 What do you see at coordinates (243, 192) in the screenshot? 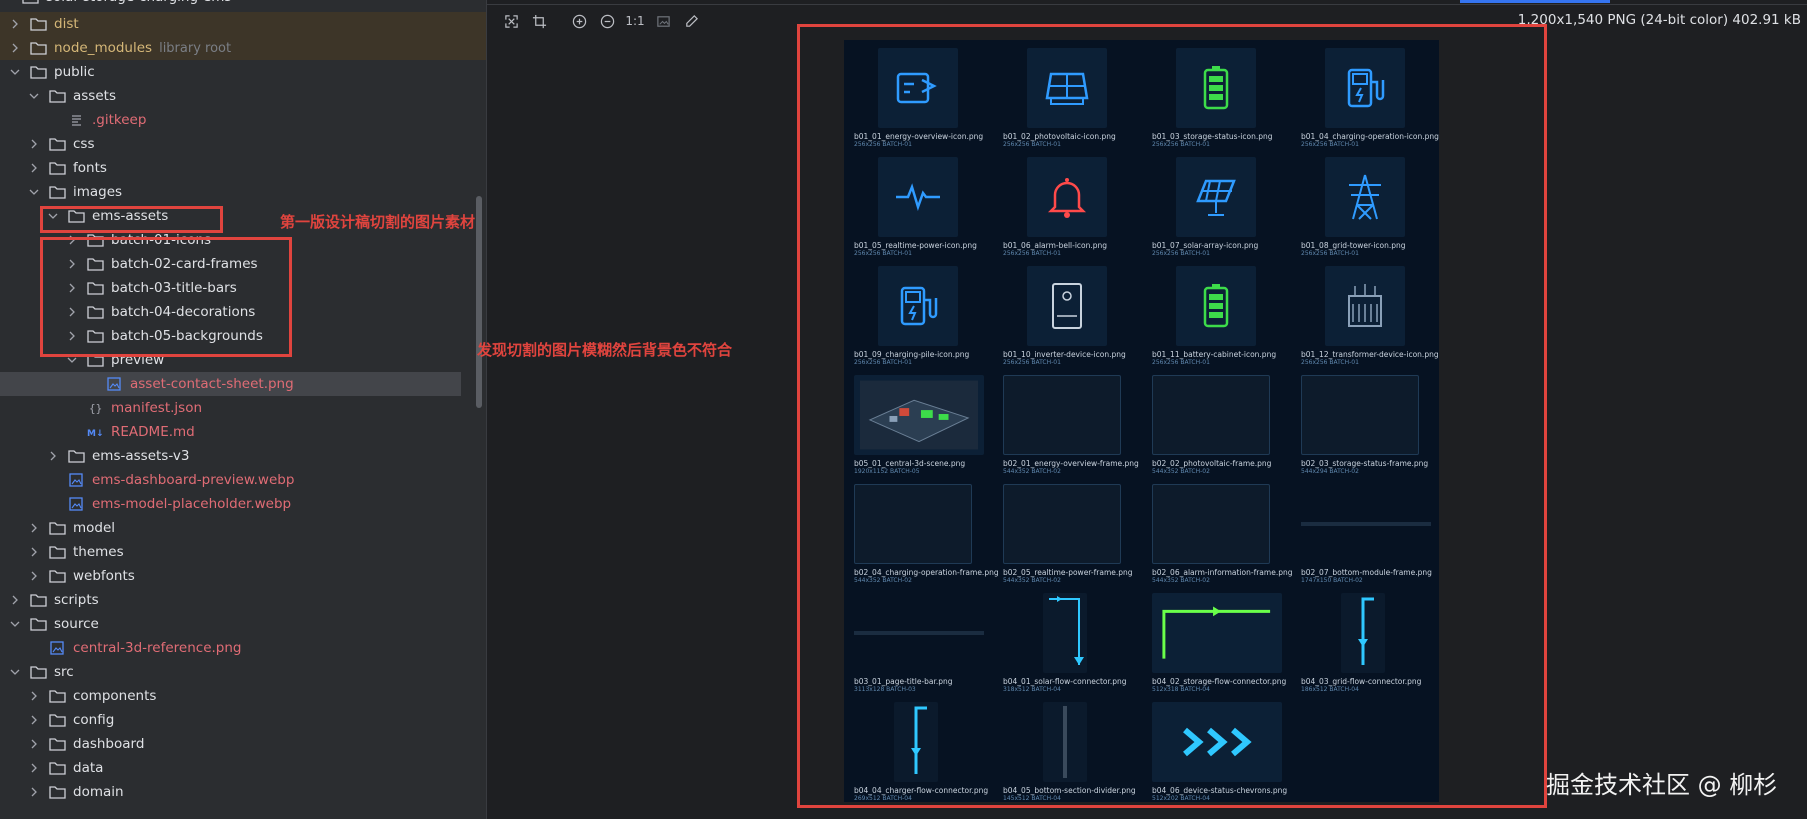
I see `tree-row-images: images` at bounding box center [243, 192].